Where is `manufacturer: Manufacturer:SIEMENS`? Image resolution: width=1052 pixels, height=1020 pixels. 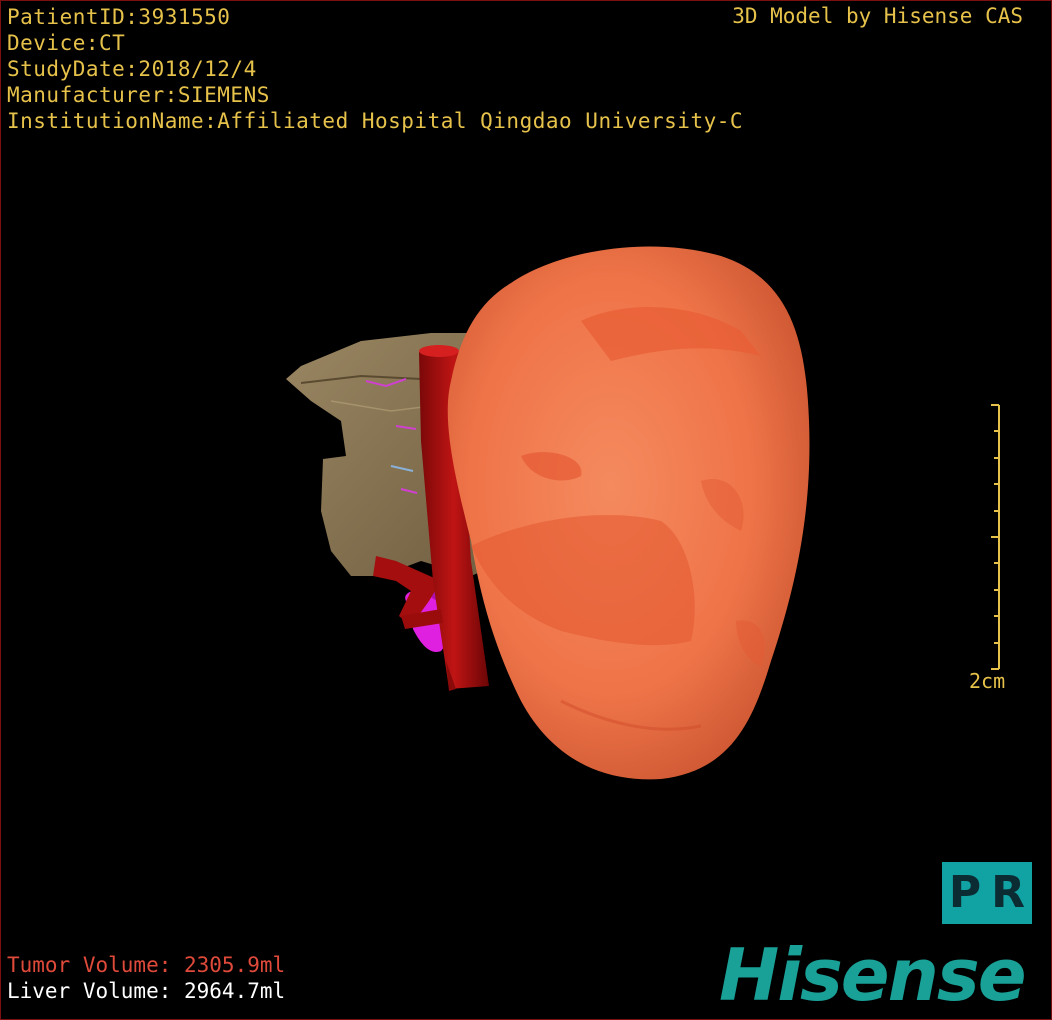
manufacturer: Manufacturer:SIEMENS is located at coordinates (138, 95).